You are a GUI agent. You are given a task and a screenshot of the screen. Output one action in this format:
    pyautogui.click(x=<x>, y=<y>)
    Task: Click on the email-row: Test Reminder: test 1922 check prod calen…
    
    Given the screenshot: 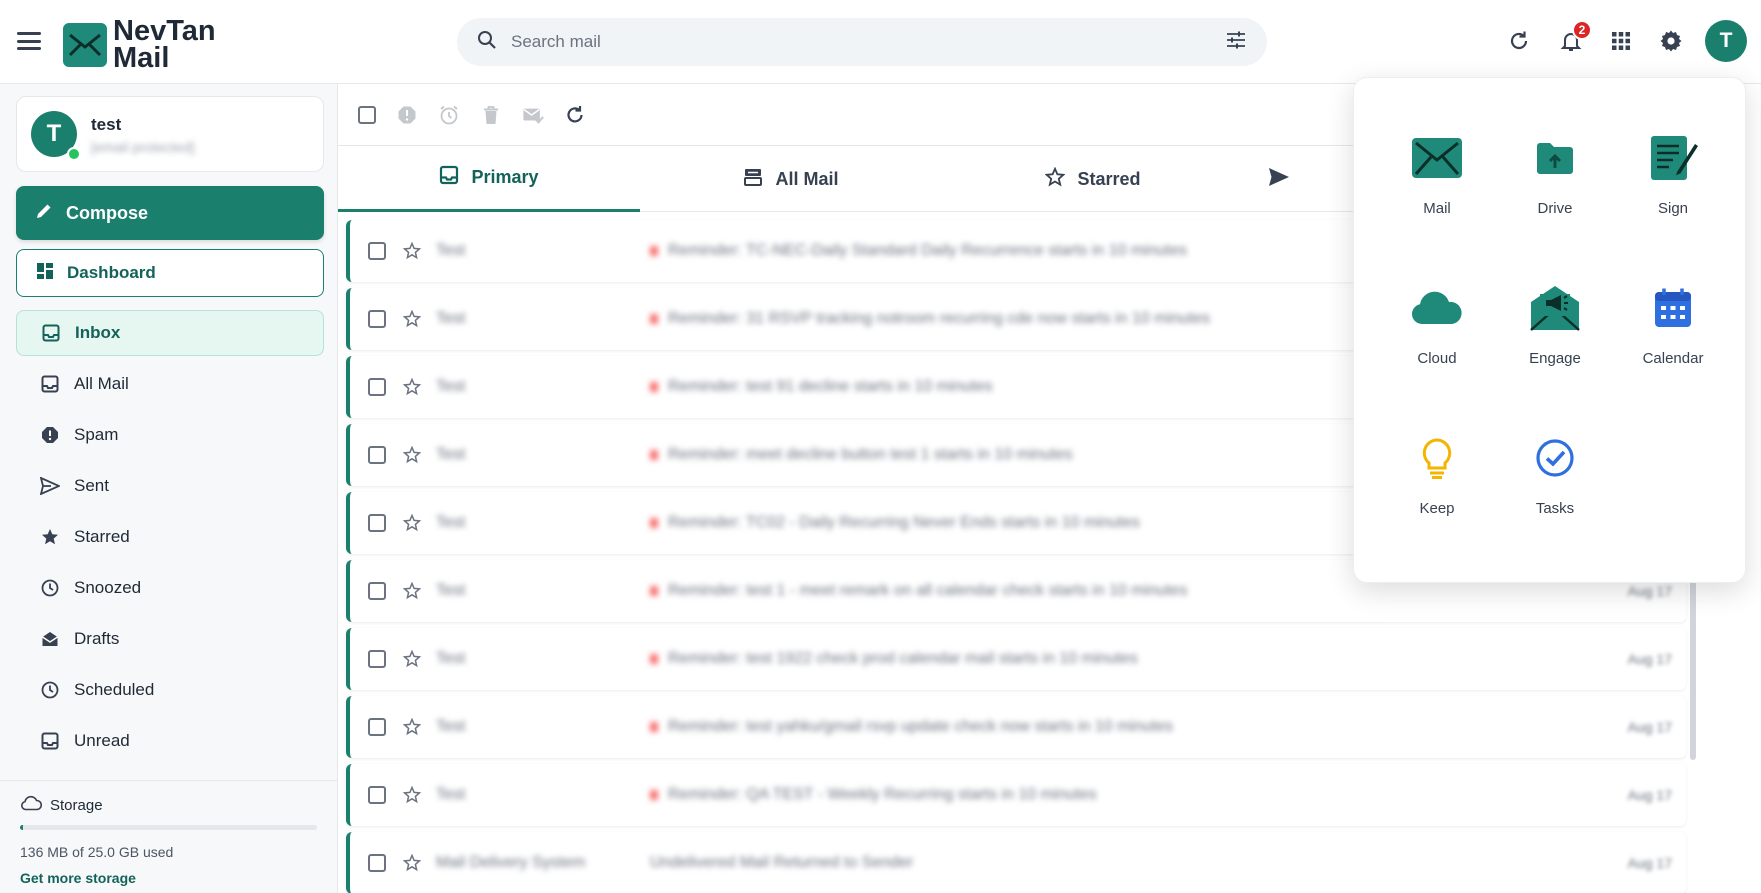 What is the action you would take?
    pyautogui.click(x=1016, y=659)
    